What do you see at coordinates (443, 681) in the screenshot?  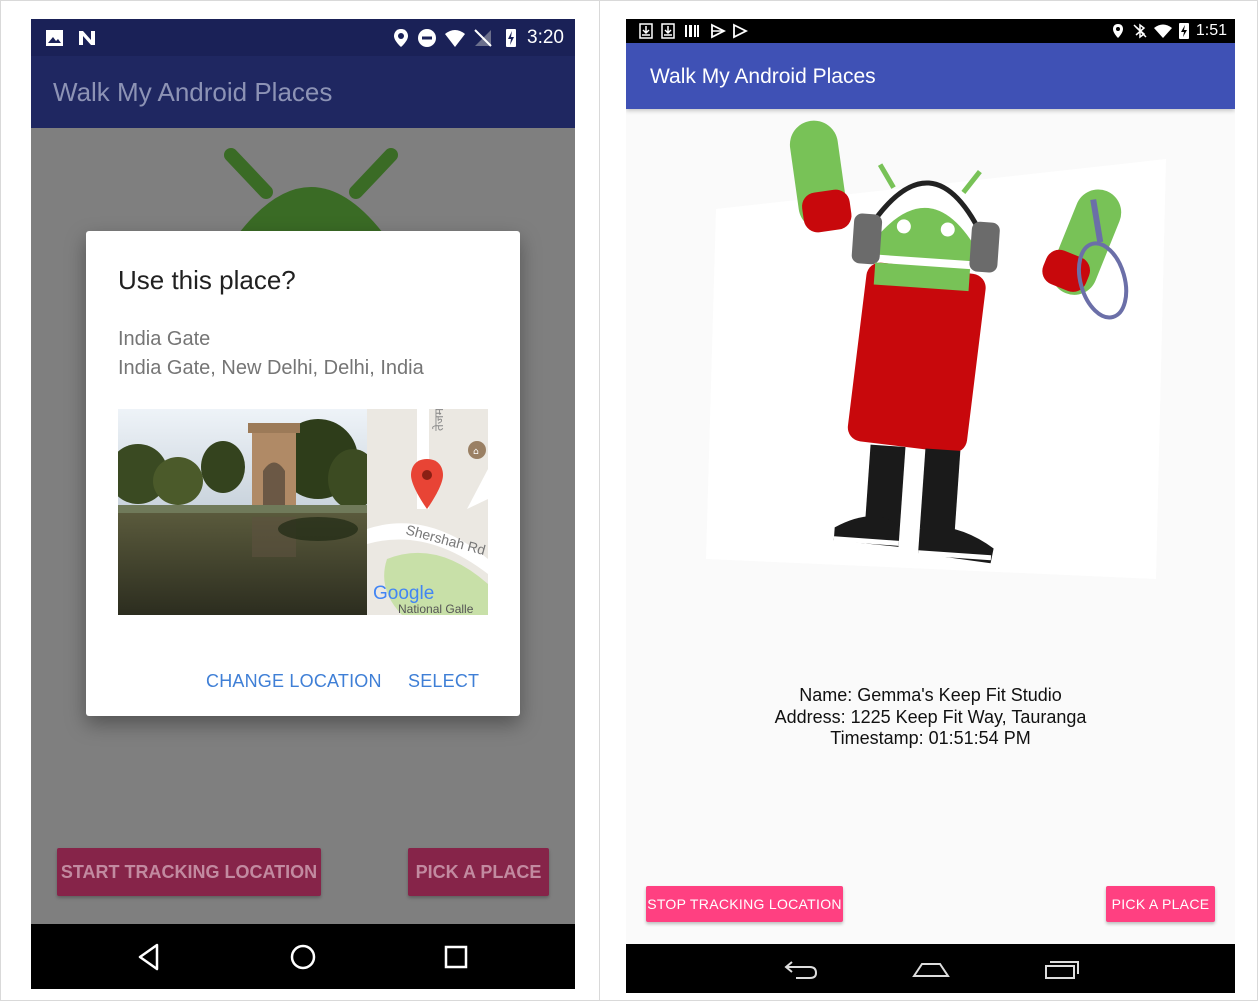 I see `select-button: SELECT` at bounding box center [443, 681].